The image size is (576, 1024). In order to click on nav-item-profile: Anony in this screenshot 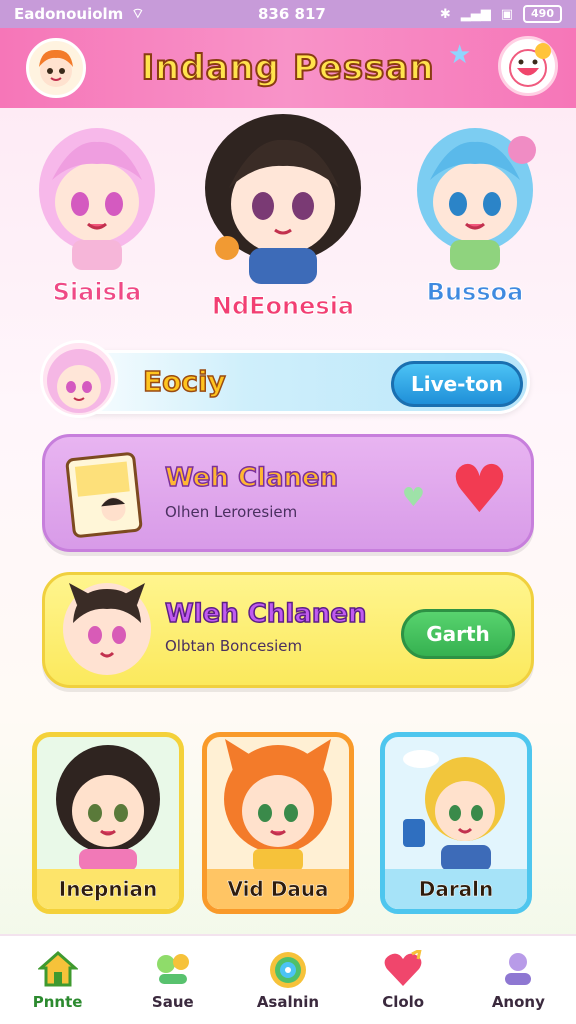, I will do `click(518, 980)`.